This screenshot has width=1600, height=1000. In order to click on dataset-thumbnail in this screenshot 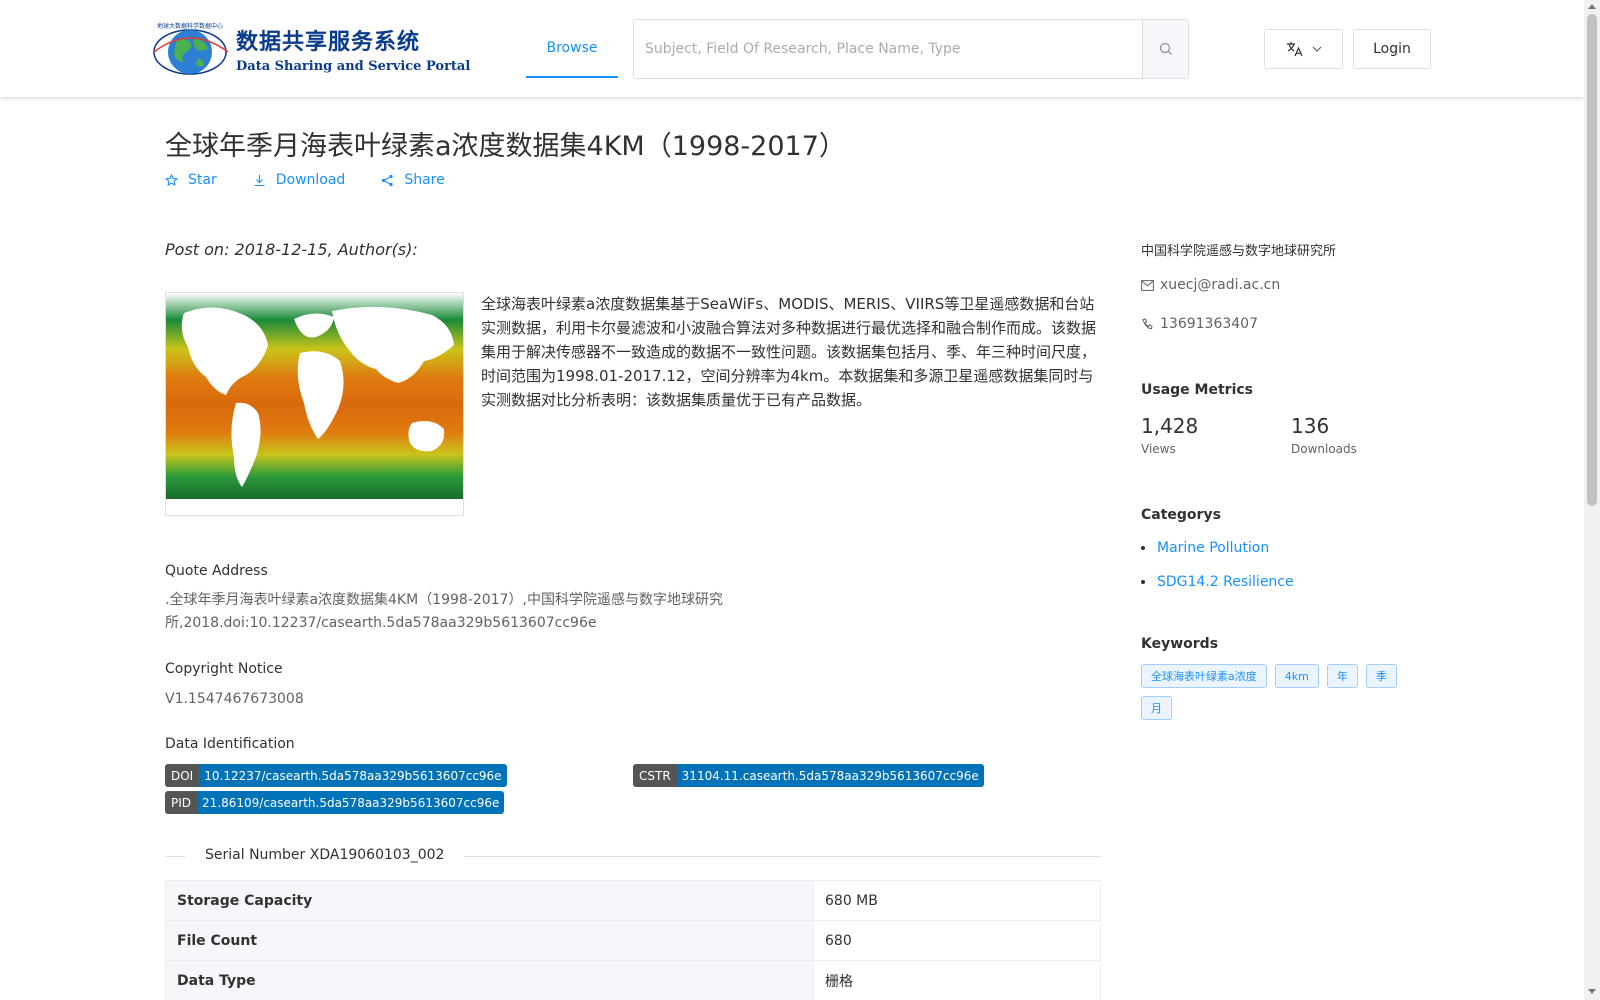, I will do `click(314, 404)`.